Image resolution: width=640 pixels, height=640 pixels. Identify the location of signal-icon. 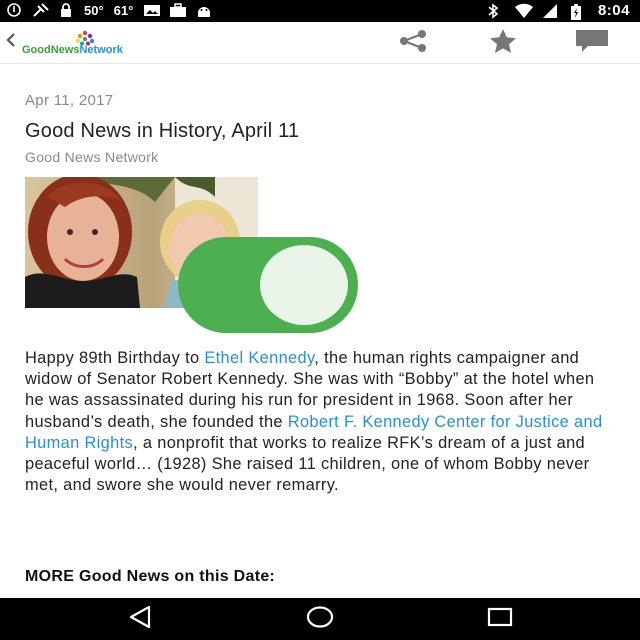
(550, 11).